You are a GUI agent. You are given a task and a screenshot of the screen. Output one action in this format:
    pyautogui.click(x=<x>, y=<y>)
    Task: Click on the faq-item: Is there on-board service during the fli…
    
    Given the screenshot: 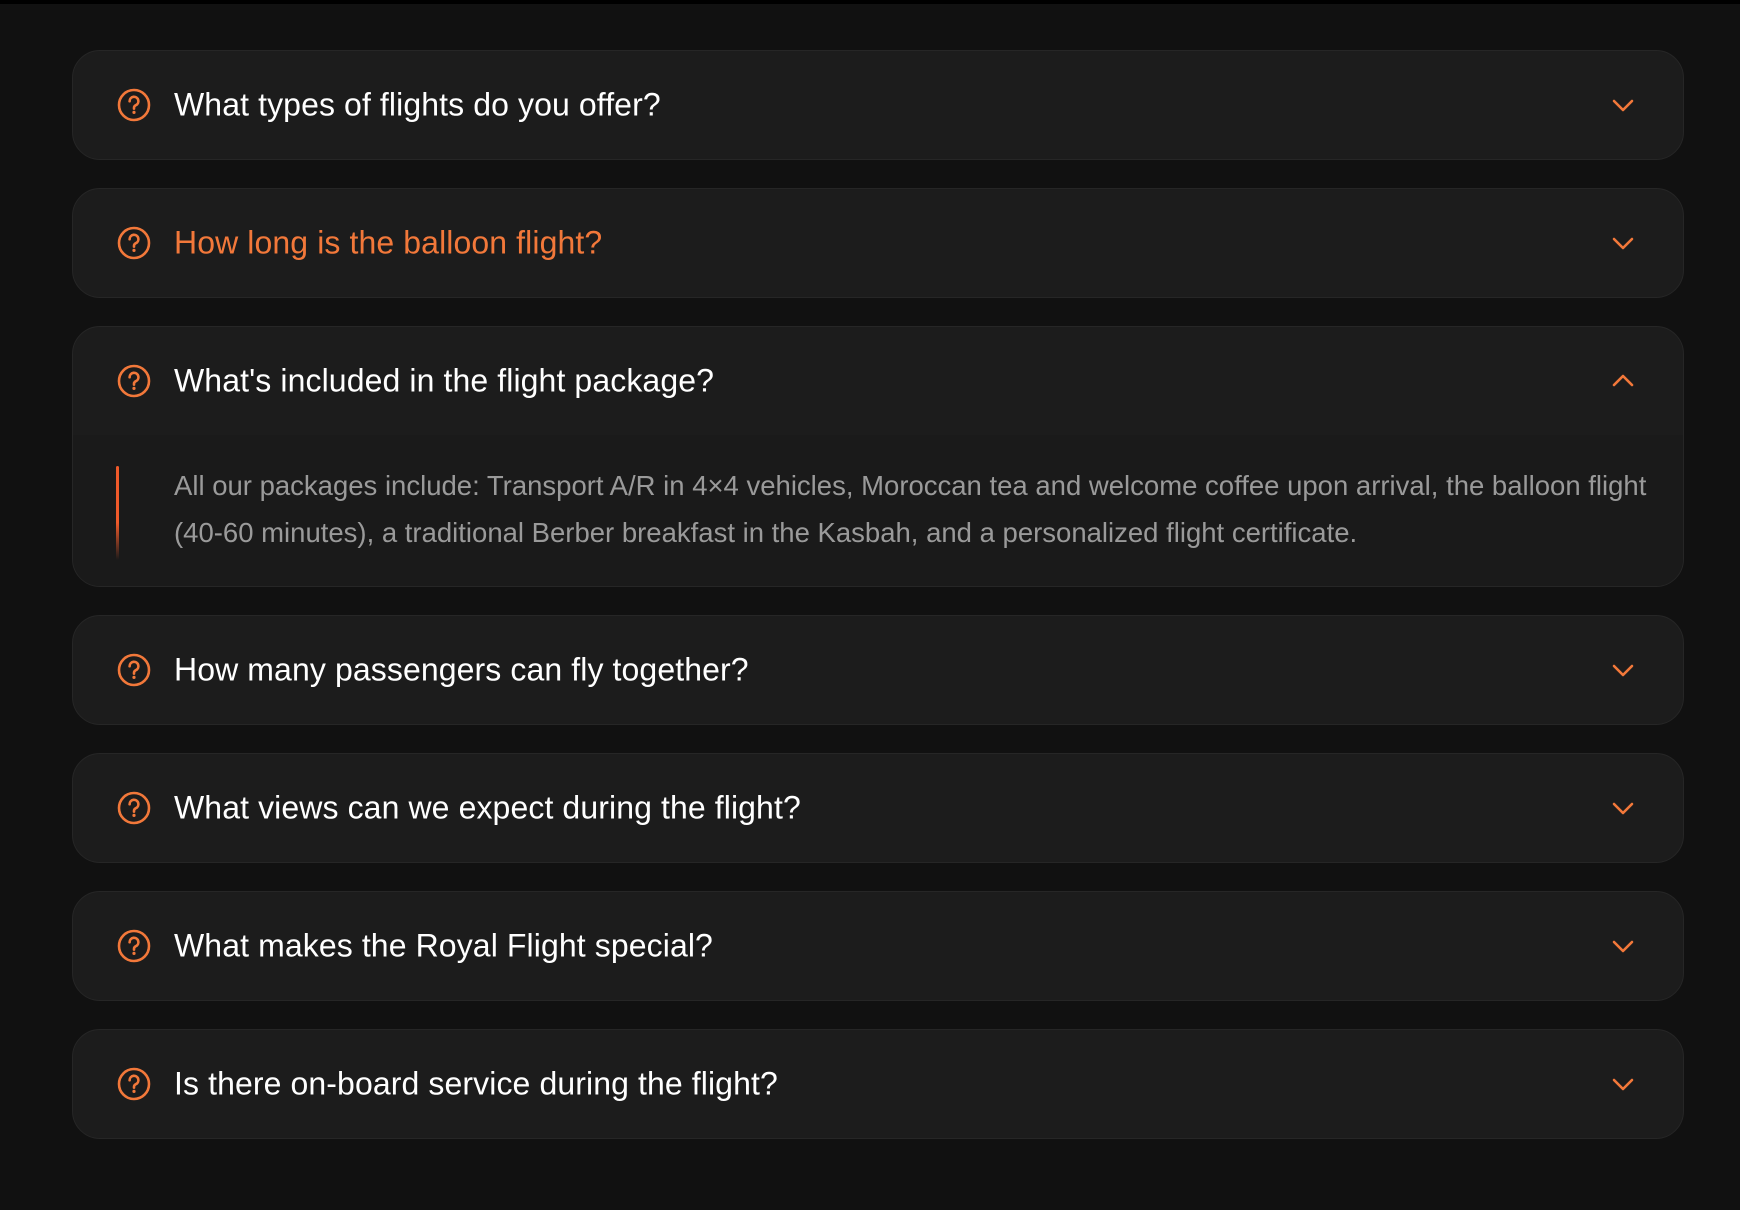 What is the action you would take?
    pyautogui.click(x=878, y=1084)
    